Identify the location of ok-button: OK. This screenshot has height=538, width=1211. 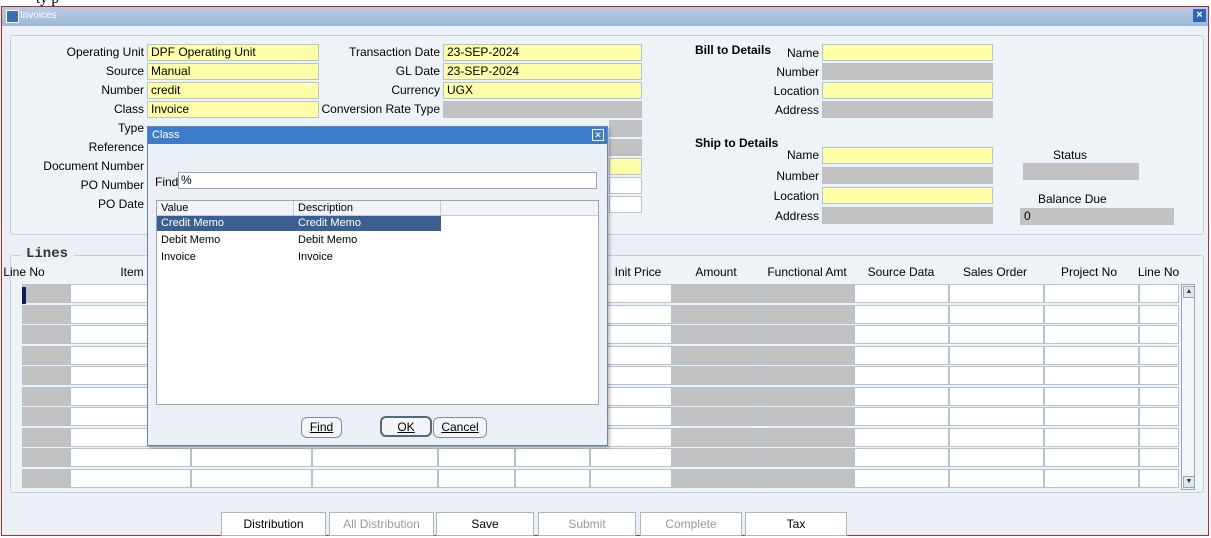
(406, 426).